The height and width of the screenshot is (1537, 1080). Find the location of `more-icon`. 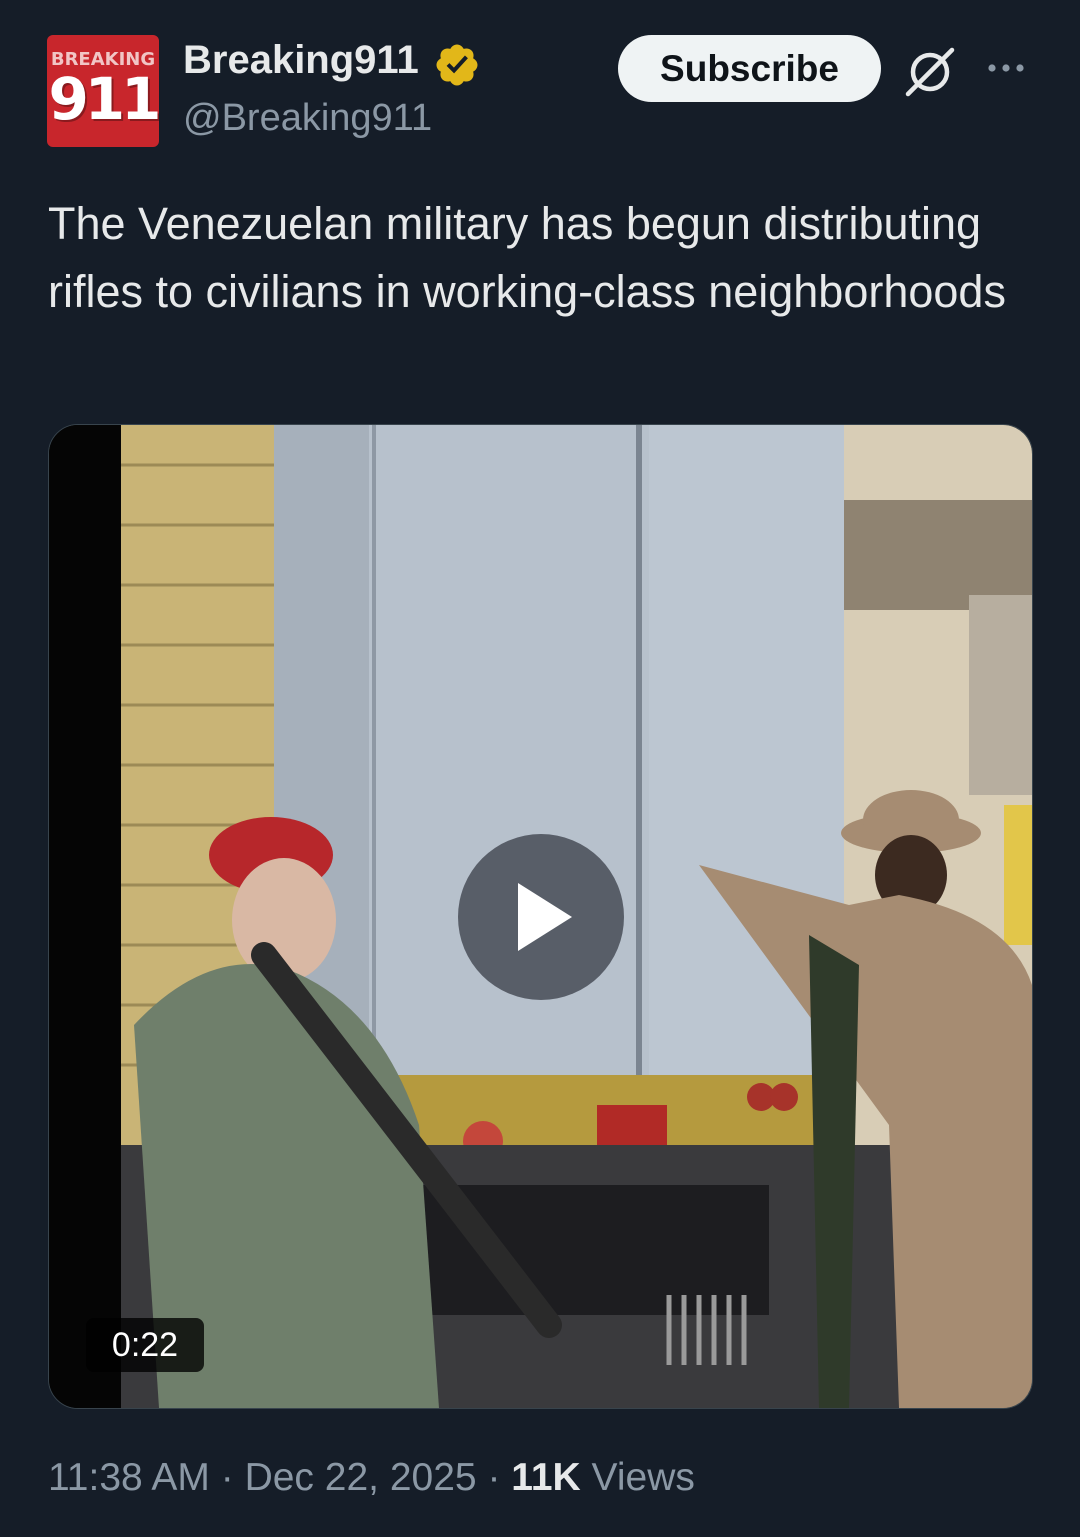

more-icon is located at coordinates (1006, 68).